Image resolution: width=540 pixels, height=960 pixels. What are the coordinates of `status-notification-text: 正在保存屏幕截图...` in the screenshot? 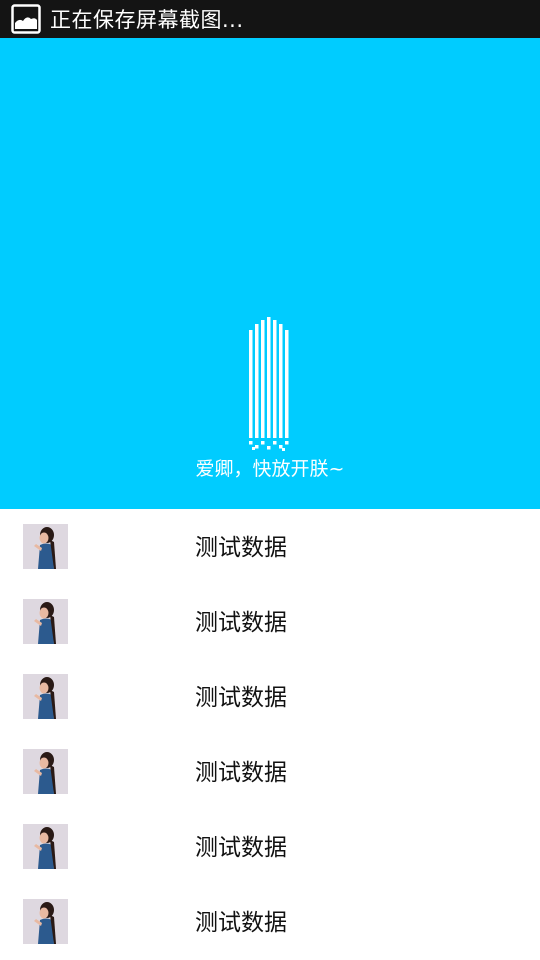 It's located at (147, 20).